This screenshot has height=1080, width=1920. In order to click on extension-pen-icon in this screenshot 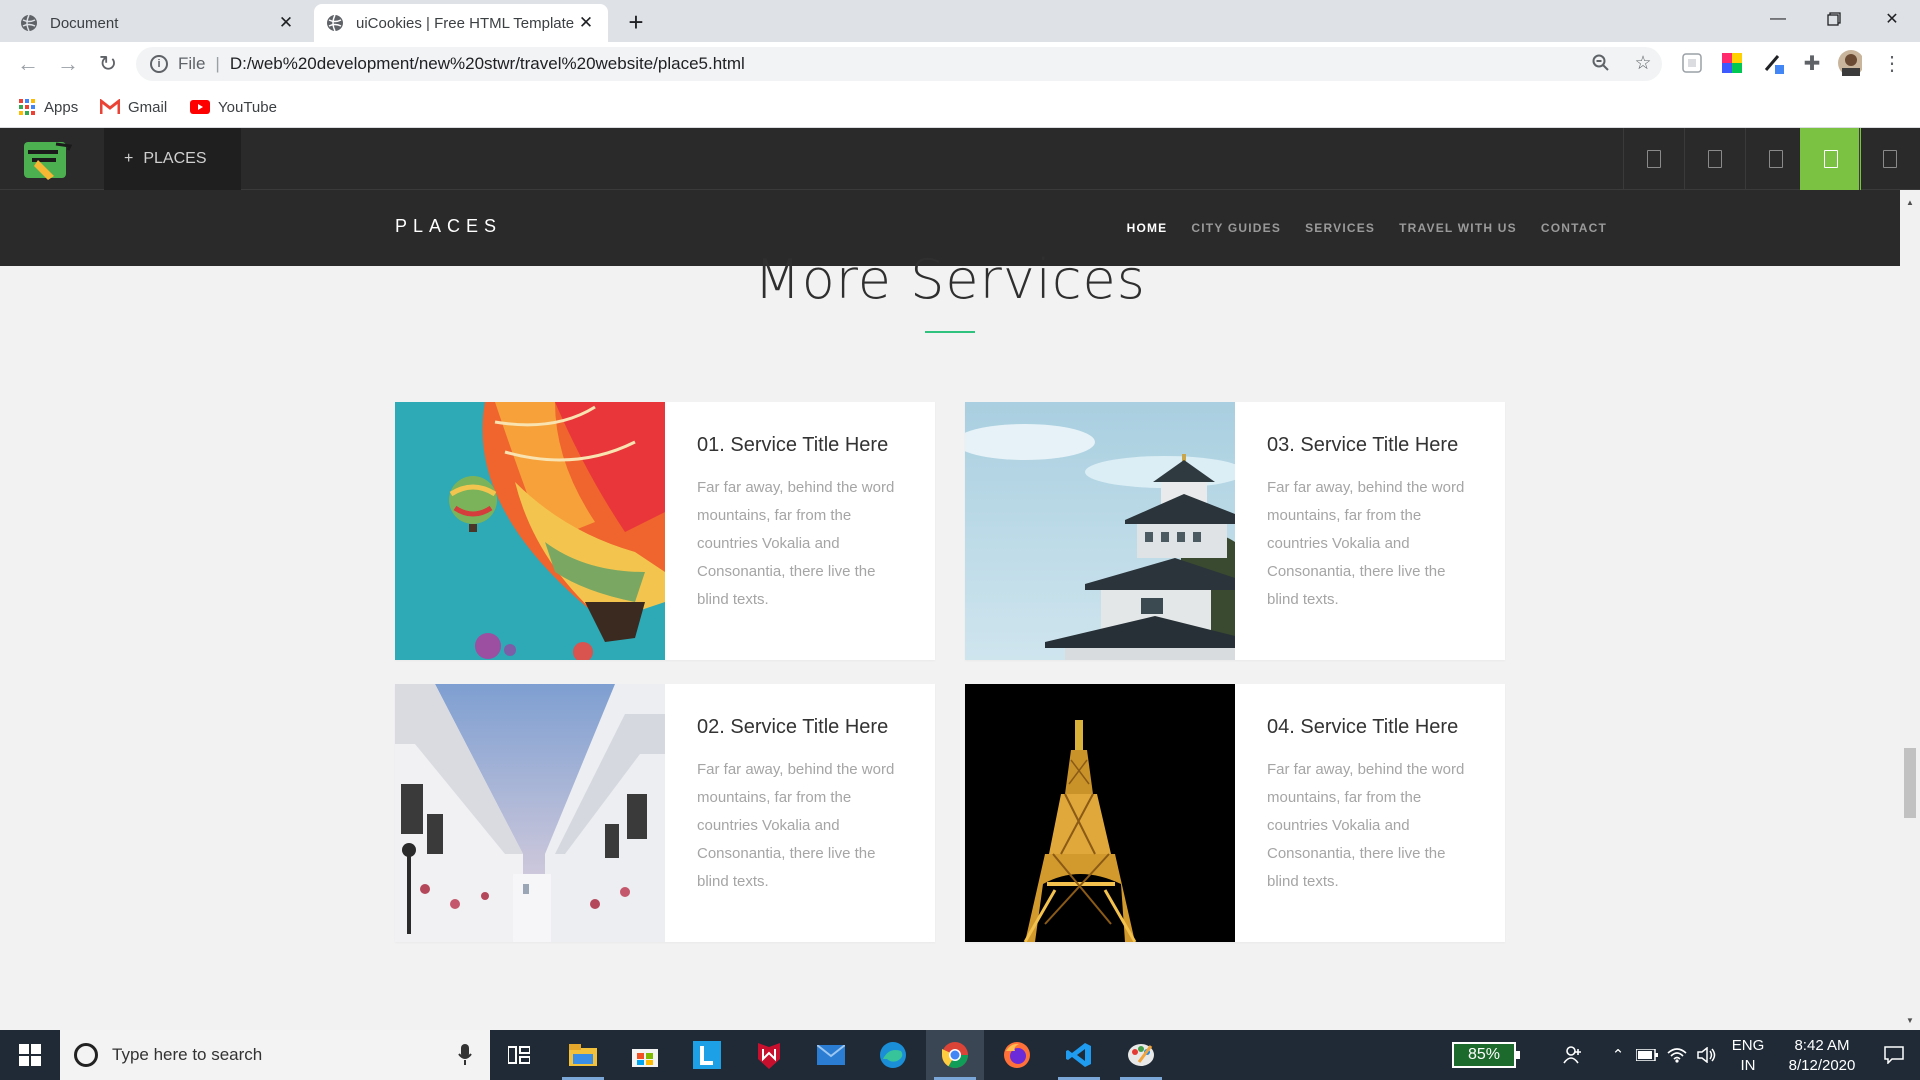, I will do `click(1774, 63)`.